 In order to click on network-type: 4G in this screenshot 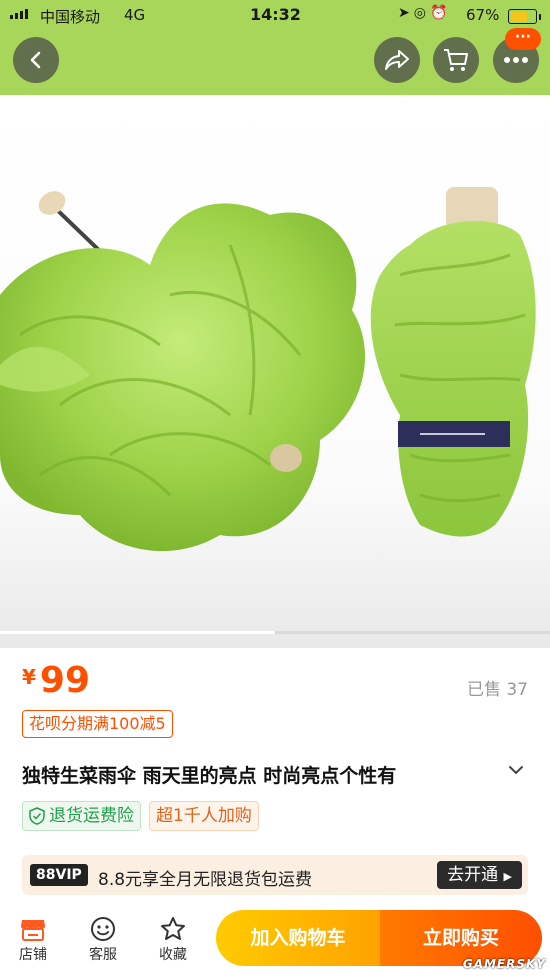, I will do `click(135, 15)`.